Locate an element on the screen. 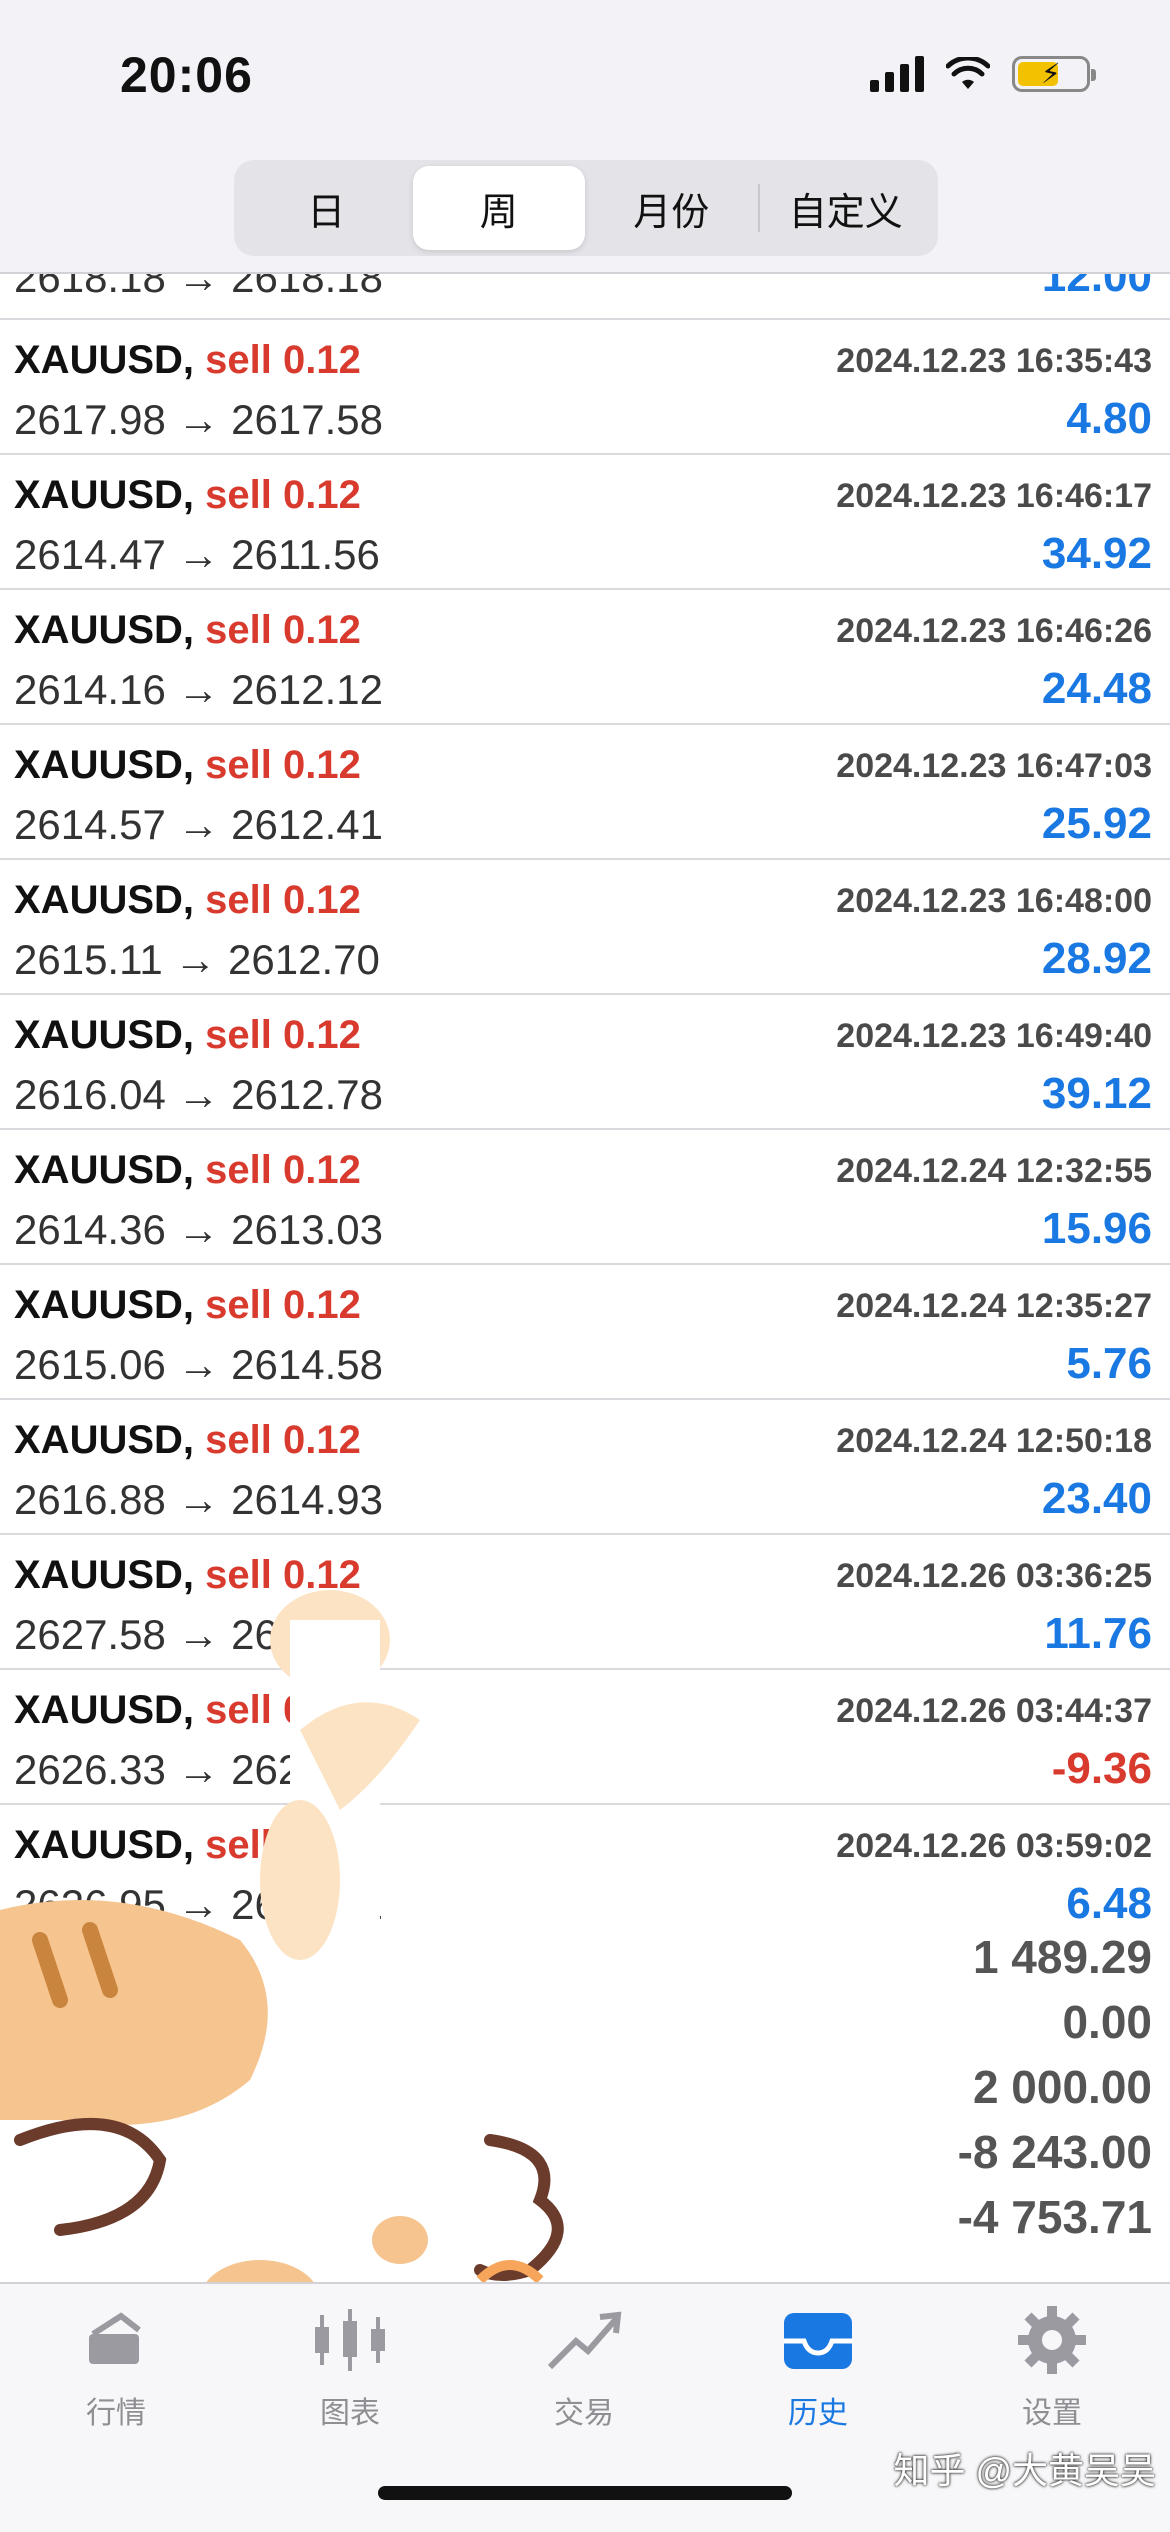  battery-charging-icon: ⚡ is located at coordinates (1054, 74).